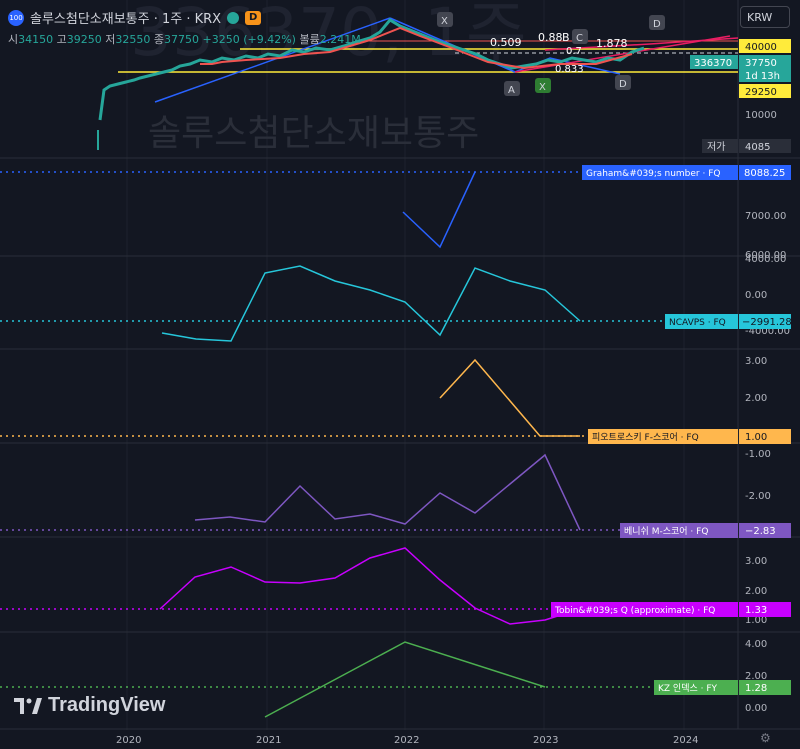 The height and width of the screenshot is (749, 800). Describe the element at coordinates (574, 51) in the screenshot. I see `ratio-label-3: 0.7` at that location.